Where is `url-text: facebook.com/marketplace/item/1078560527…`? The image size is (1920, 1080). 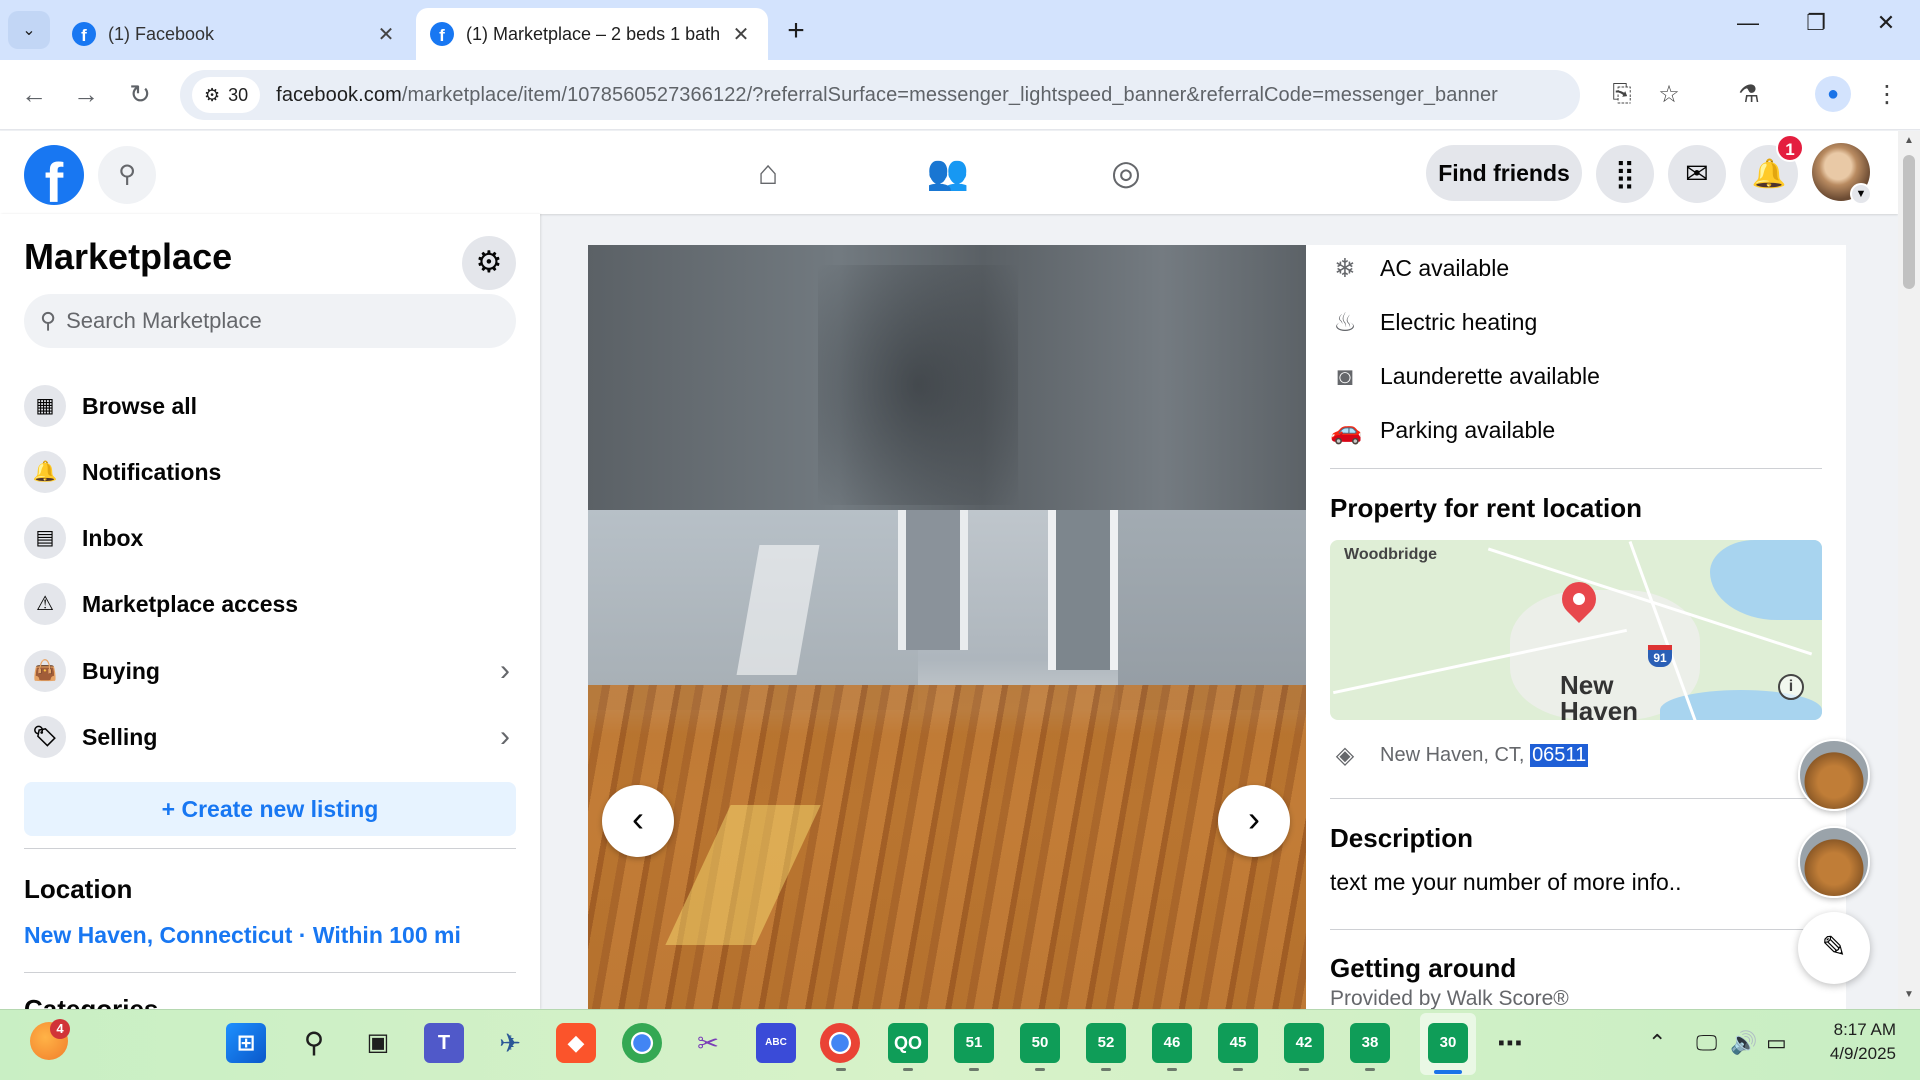
url-text: facebook.com/marketplace/item/1078560527… is located at coordinates (887, 95).